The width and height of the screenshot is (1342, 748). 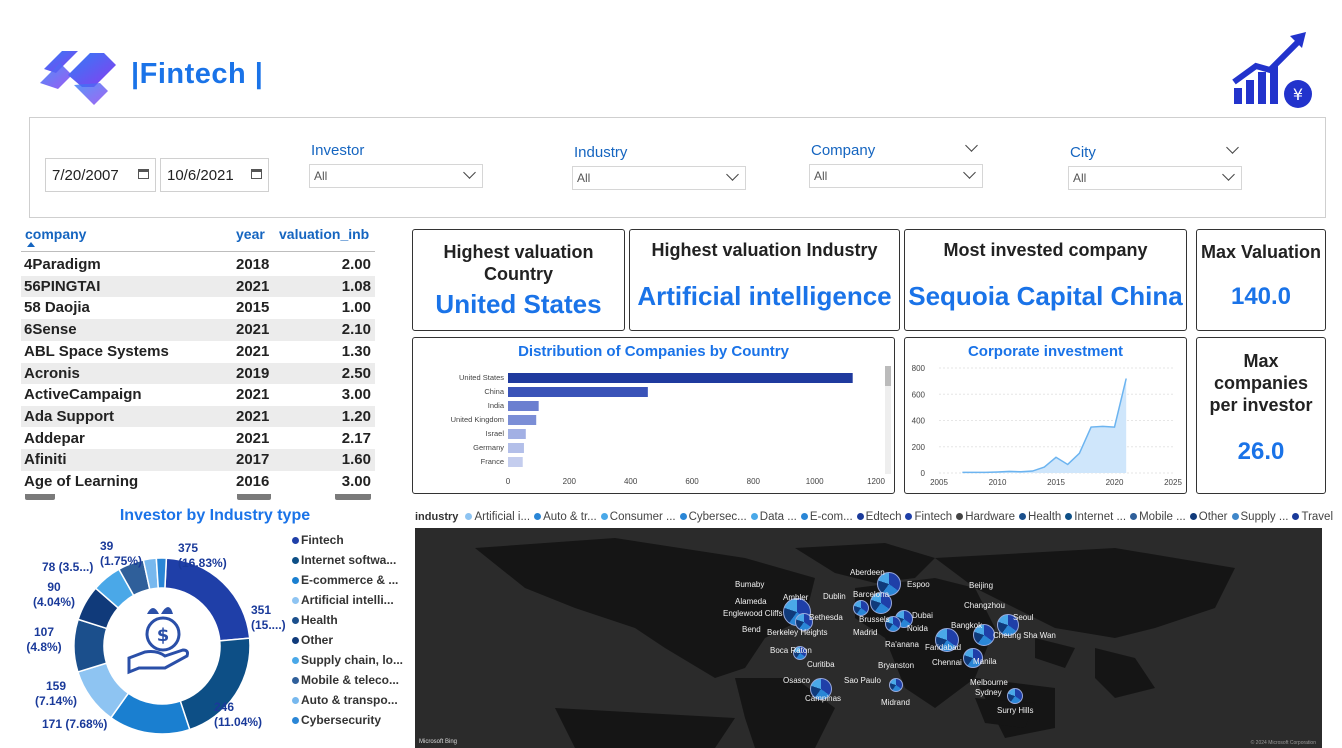 I want to click on table-row-partial, so click(x=198, y=499).